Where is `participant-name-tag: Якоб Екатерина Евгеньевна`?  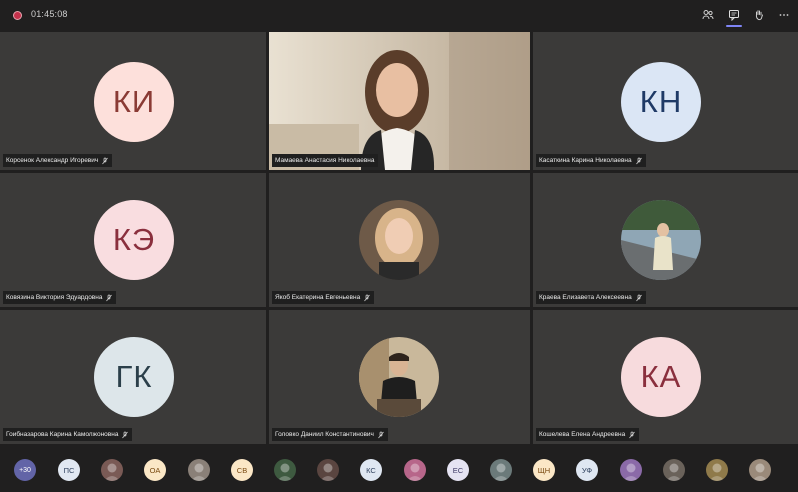 participant-name-tag: Якоб Екатерина Евгеньевна is located at coordinates (323, 297).